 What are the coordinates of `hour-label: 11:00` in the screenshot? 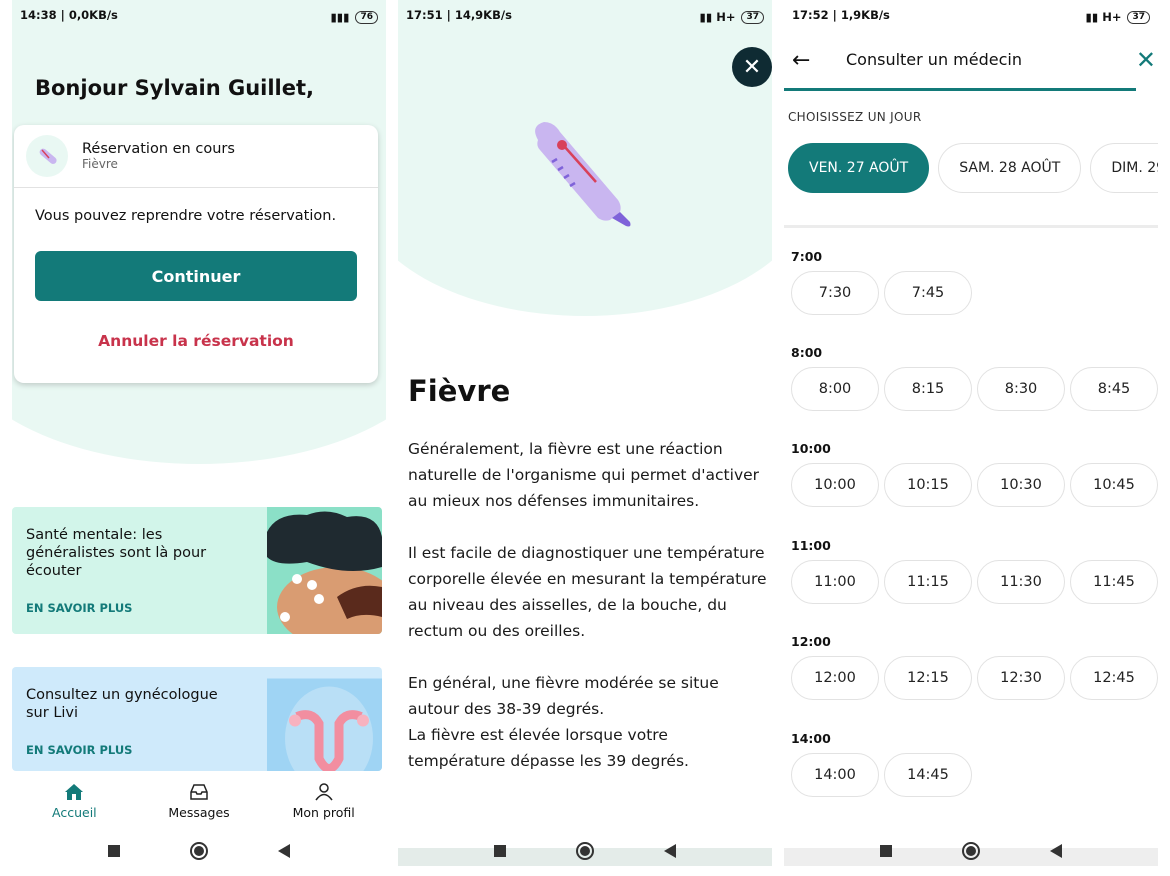 It's located at (811, 545).